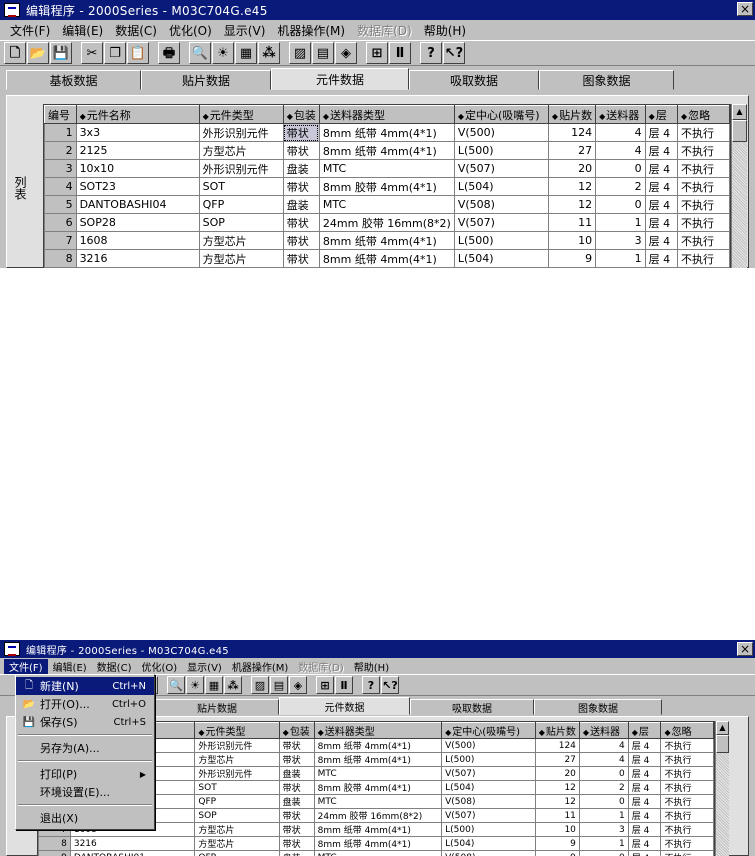 Image resolution: width=755 pixels, height=856 pixels. Describe the element at coordinates (390, 685) in the screenshot. I see `context-help-button: ↖?` at that location.